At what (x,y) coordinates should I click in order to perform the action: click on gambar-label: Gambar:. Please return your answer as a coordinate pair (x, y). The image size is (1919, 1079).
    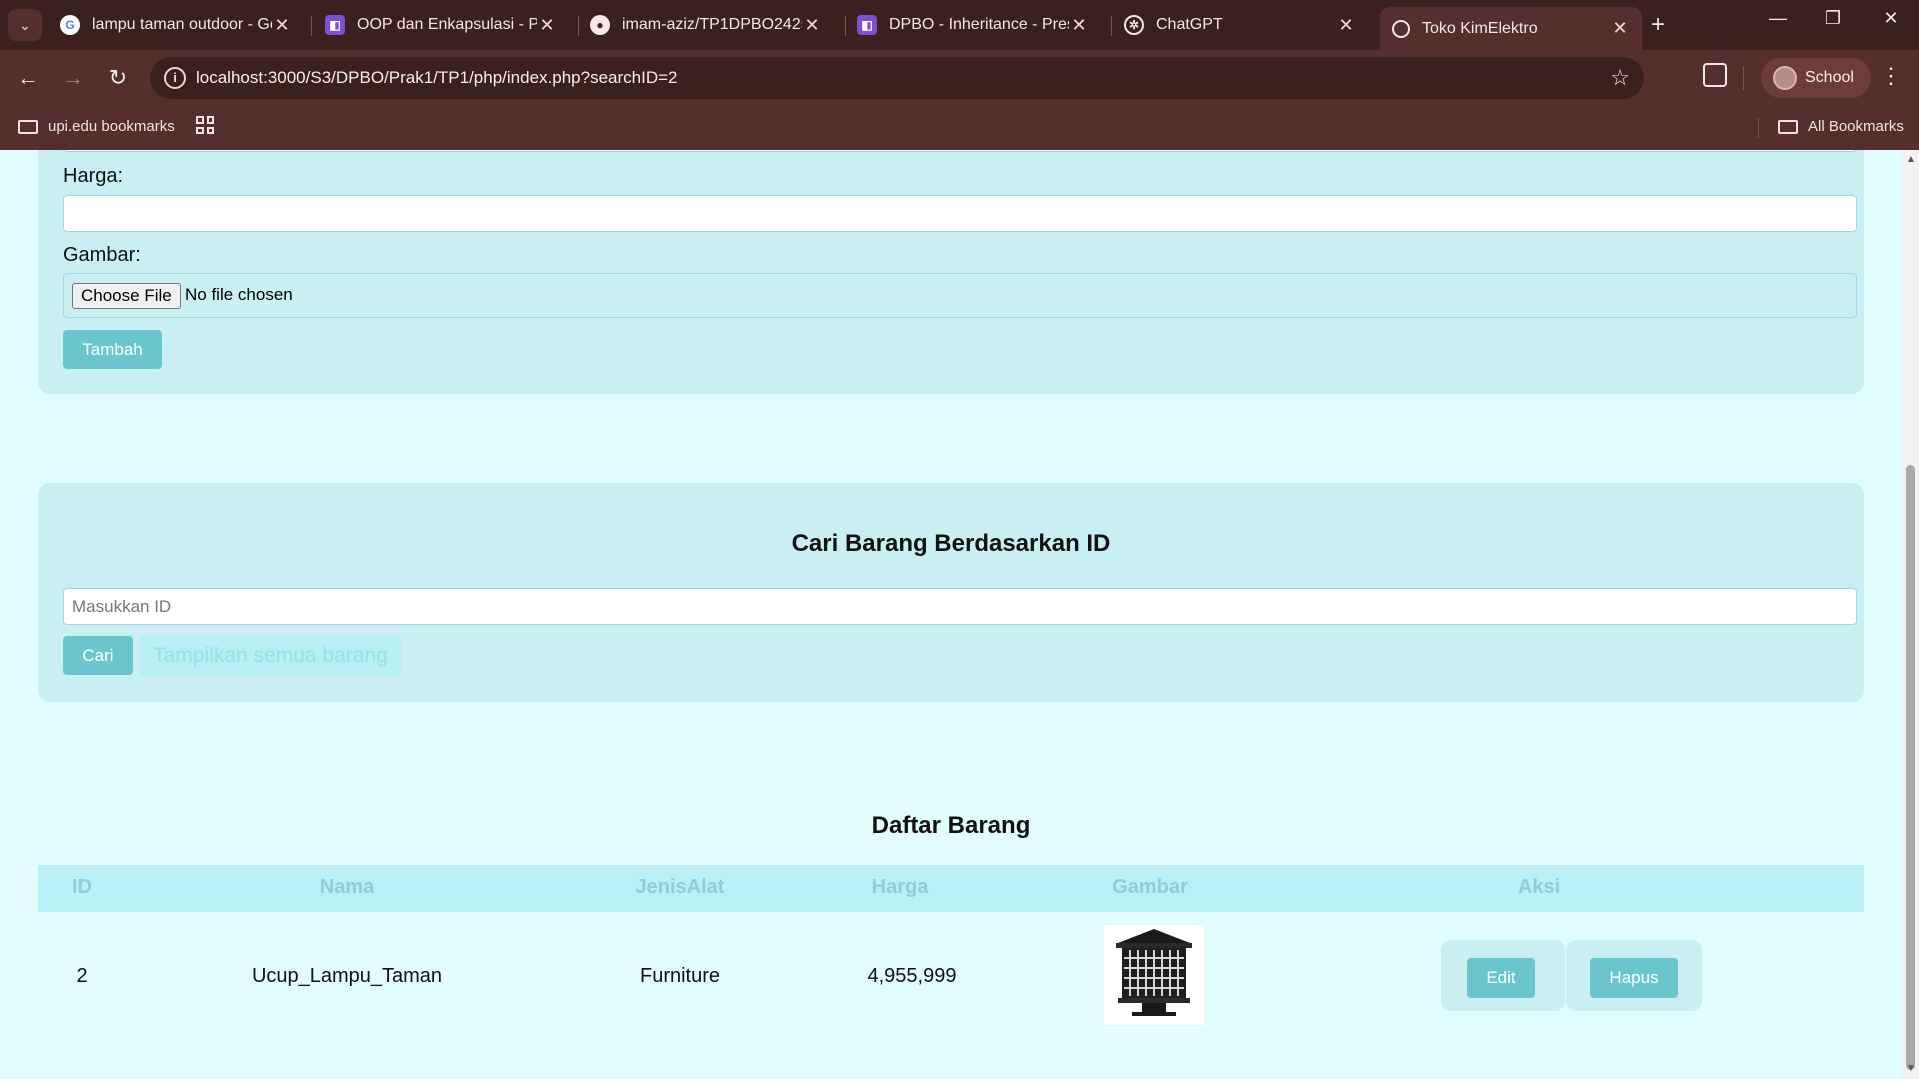
    Looking at the image, I should click on (102, 255).